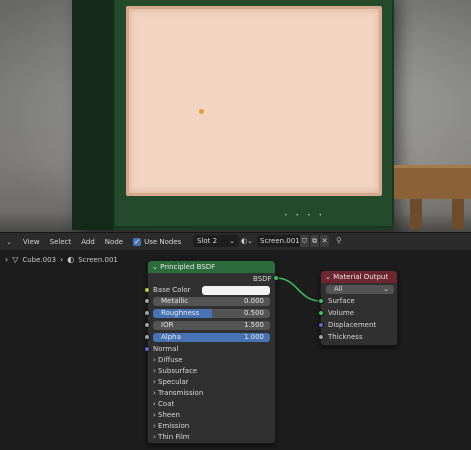 Image resolution: width=471 pixels, height=450 pixels. What do you see at coordinates (236, 290) in the screenshot?
I see `base-color-swatch` at bounding box center [236, 290].